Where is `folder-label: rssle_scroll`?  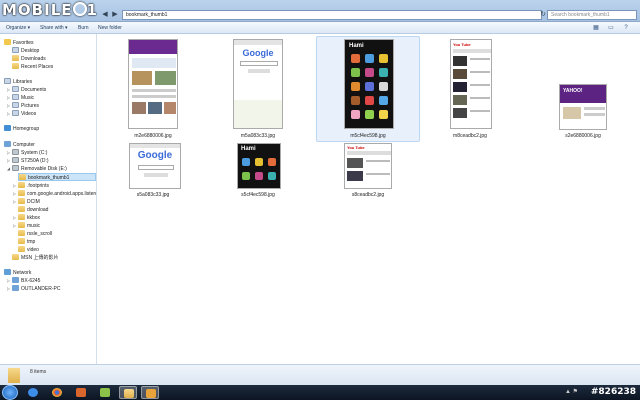 folder-label: rssle_scroll is located at coordinates (40, 234).